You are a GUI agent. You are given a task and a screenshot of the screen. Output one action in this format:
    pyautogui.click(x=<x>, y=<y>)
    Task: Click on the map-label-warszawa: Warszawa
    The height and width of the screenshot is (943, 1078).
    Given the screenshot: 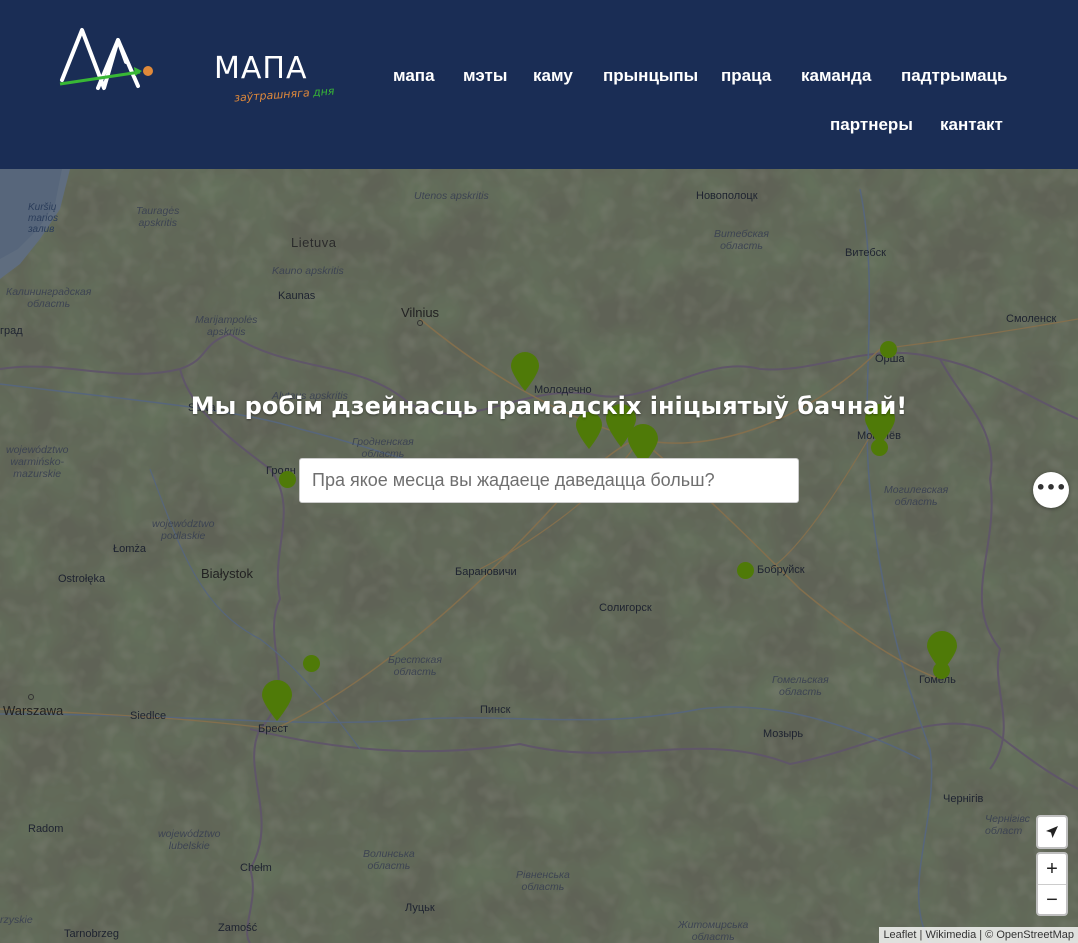 What is the action you would take?
    pyautogui.click(x=33, y=710)
    